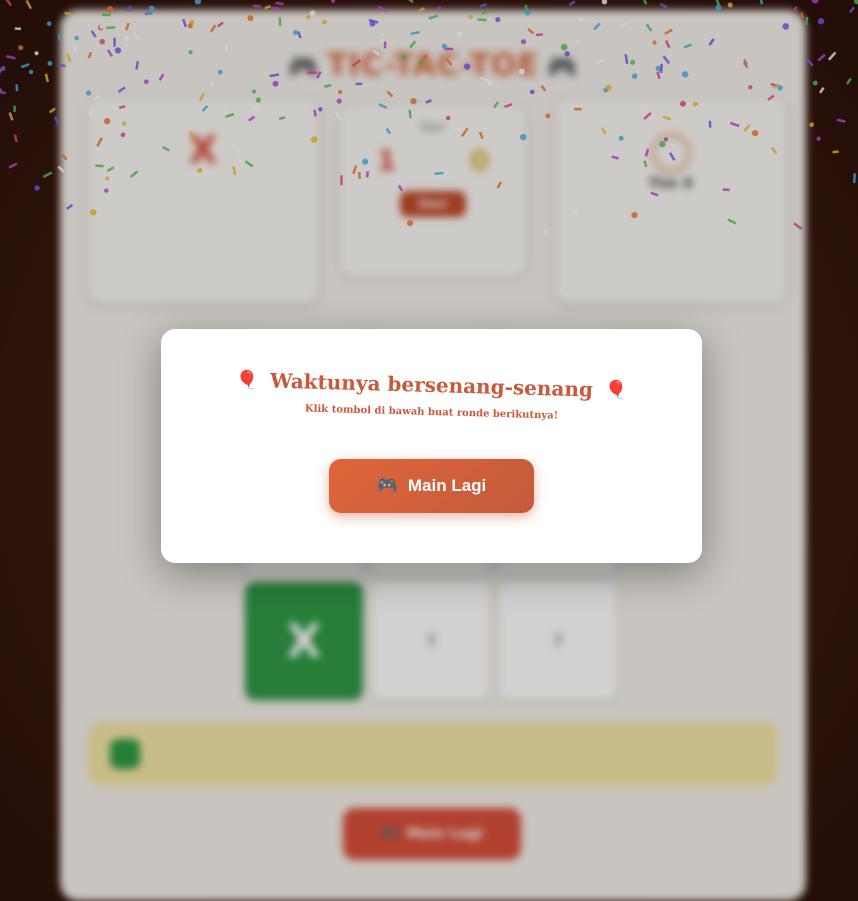  I want to click on gamepad-icon: 🎮, so click(387, 485).